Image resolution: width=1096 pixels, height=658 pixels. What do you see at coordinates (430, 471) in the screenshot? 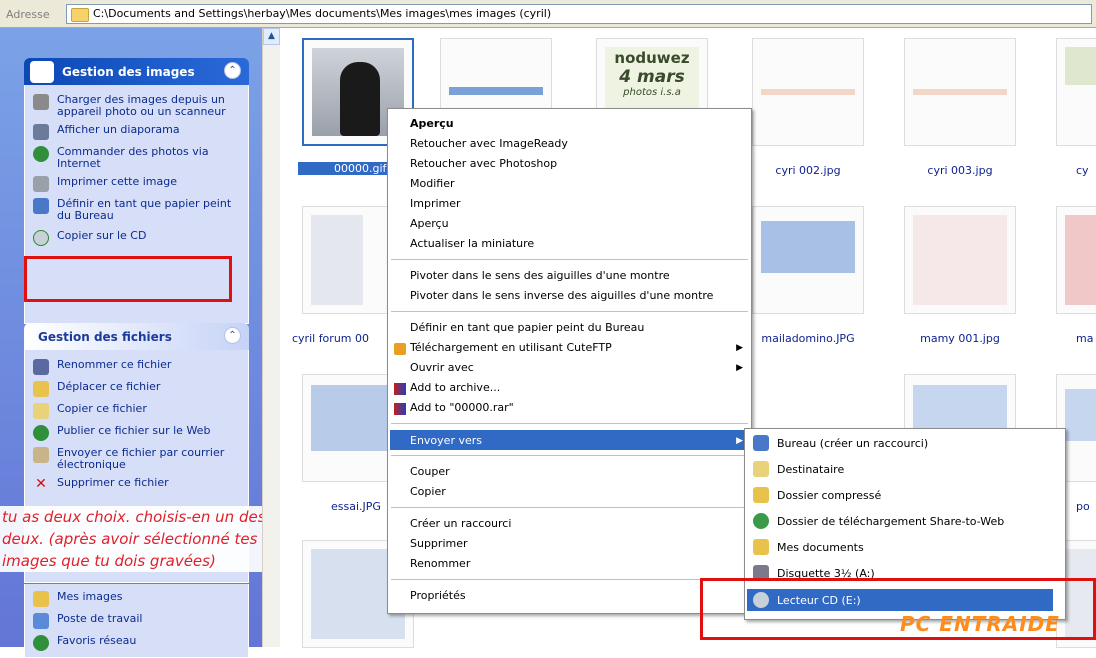
I see `menu-item-cut: Couper` at bounding box center [430, 471].